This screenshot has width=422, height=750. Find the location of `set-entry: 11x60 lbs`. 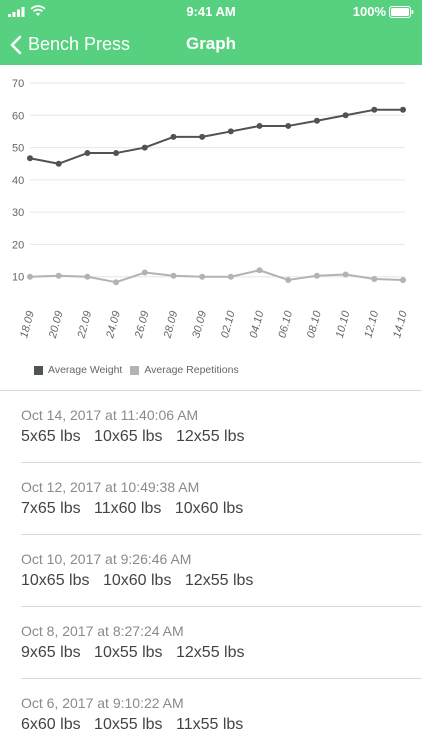

set-entry: 11x60 lbs is located at coordinates (128, 508).